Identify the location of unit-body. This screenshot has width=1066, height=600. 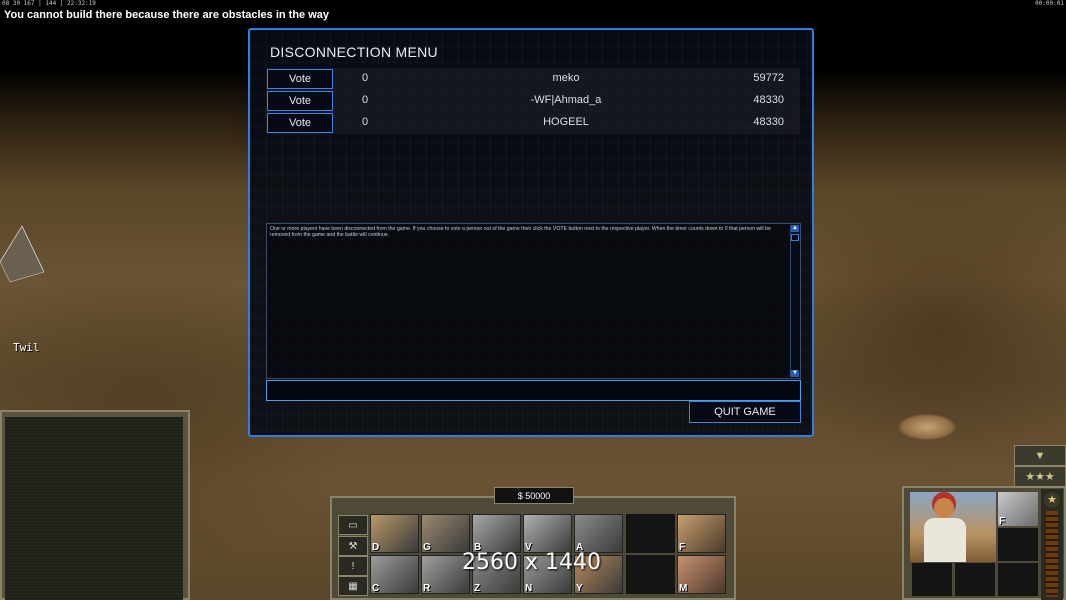
(945, 540).